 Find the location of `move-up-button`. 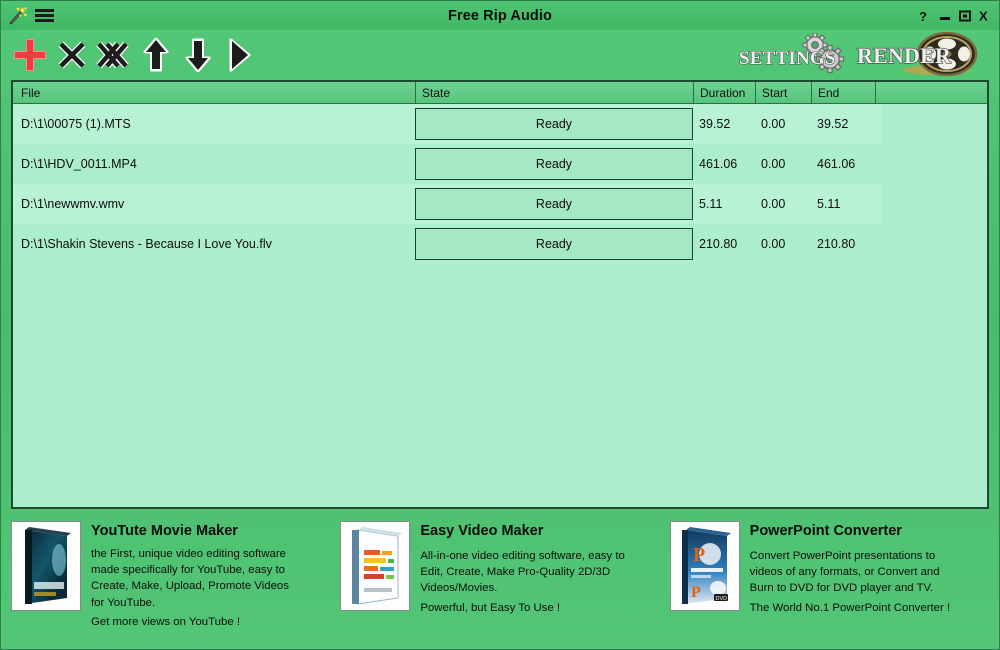

move-up-button is located at coordinates (156, 55).